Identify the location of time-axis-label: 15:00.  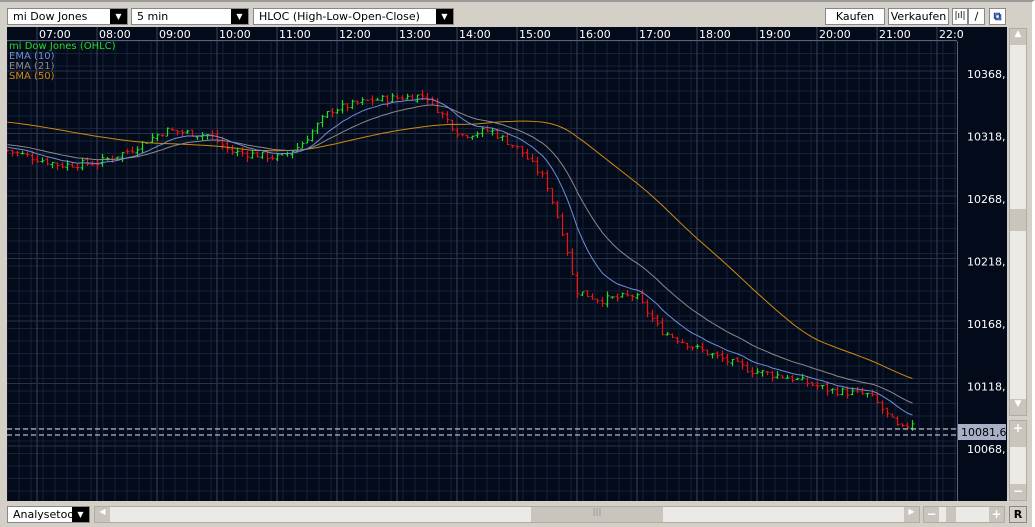
(535, 34).